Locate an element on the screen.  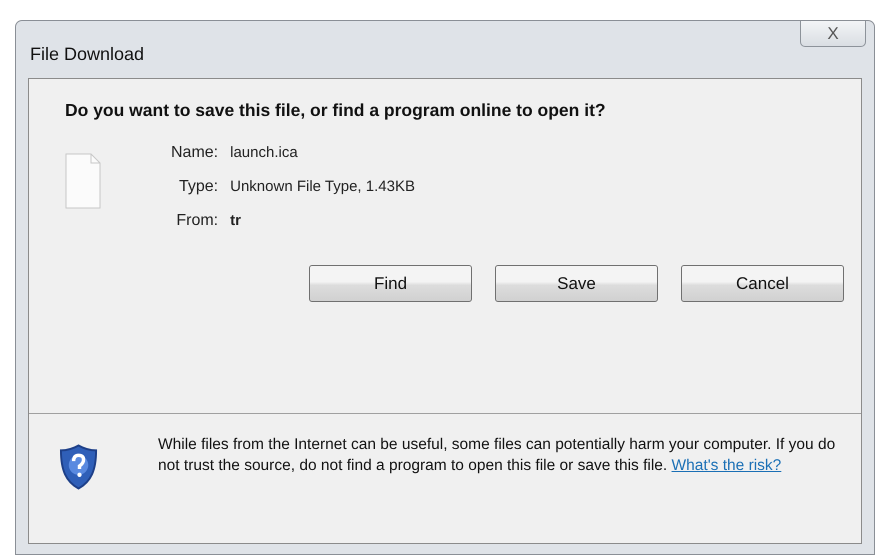
window-title: File Download is located at coordinates (87, 54).